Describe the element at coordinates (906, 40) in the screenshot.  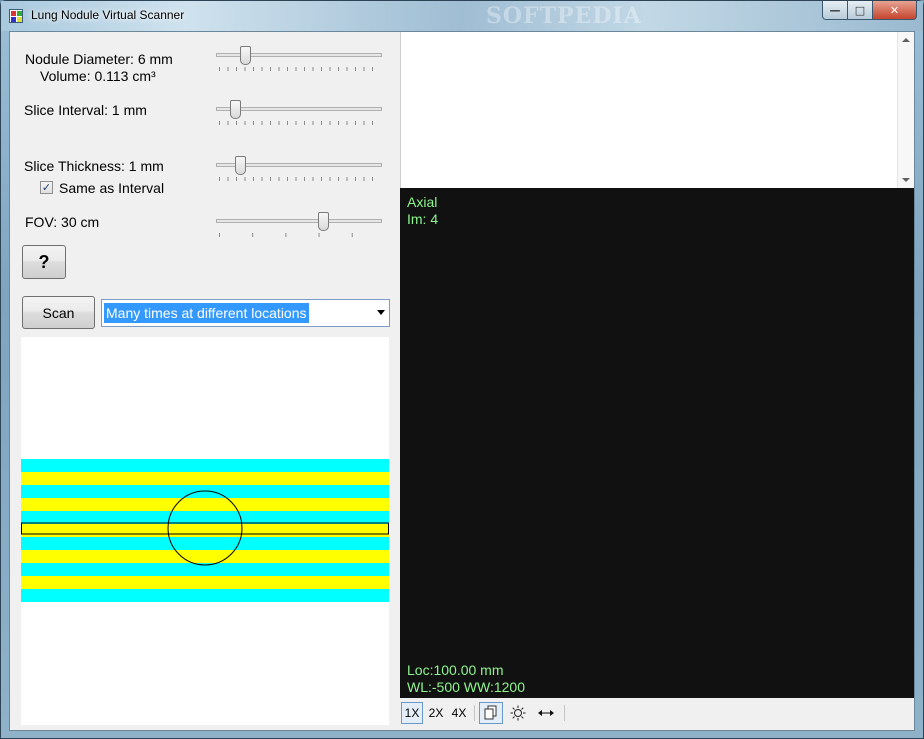
I see `scroll-up-icon` at that location.